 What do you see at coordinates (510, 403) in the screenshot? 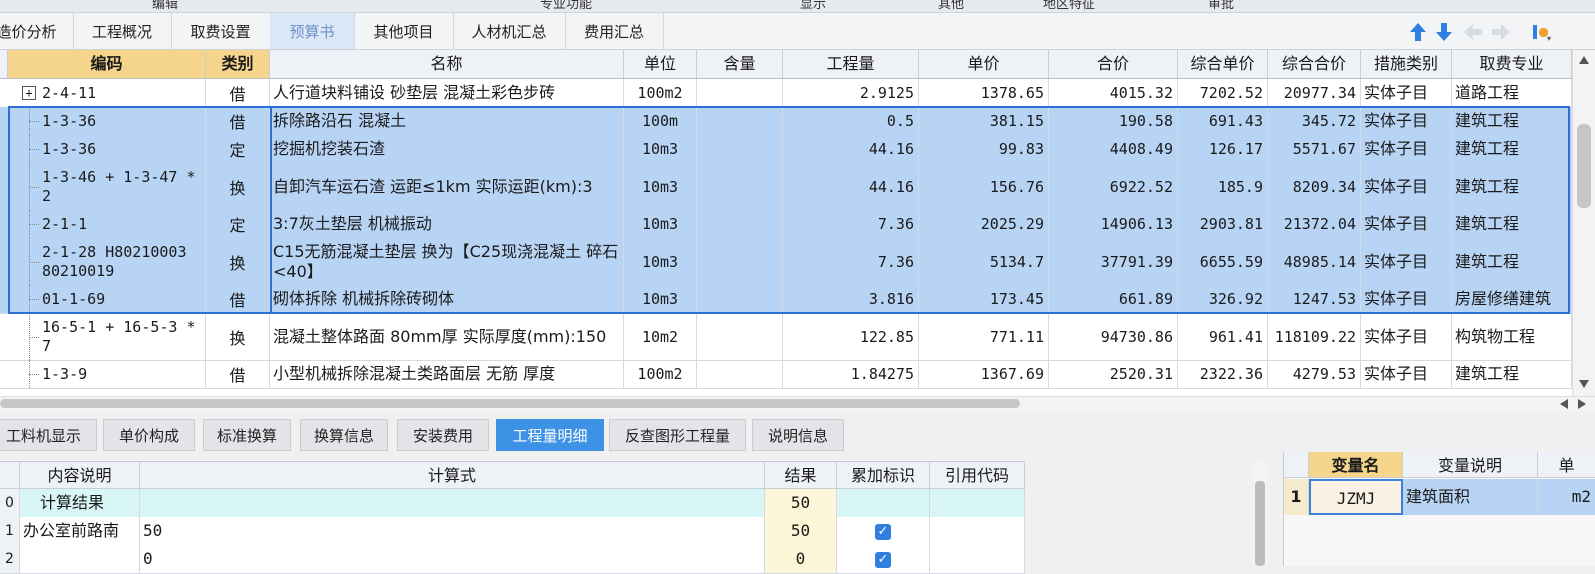
I see `grid-hscroll-thumb` at bounding box center [510, 403].